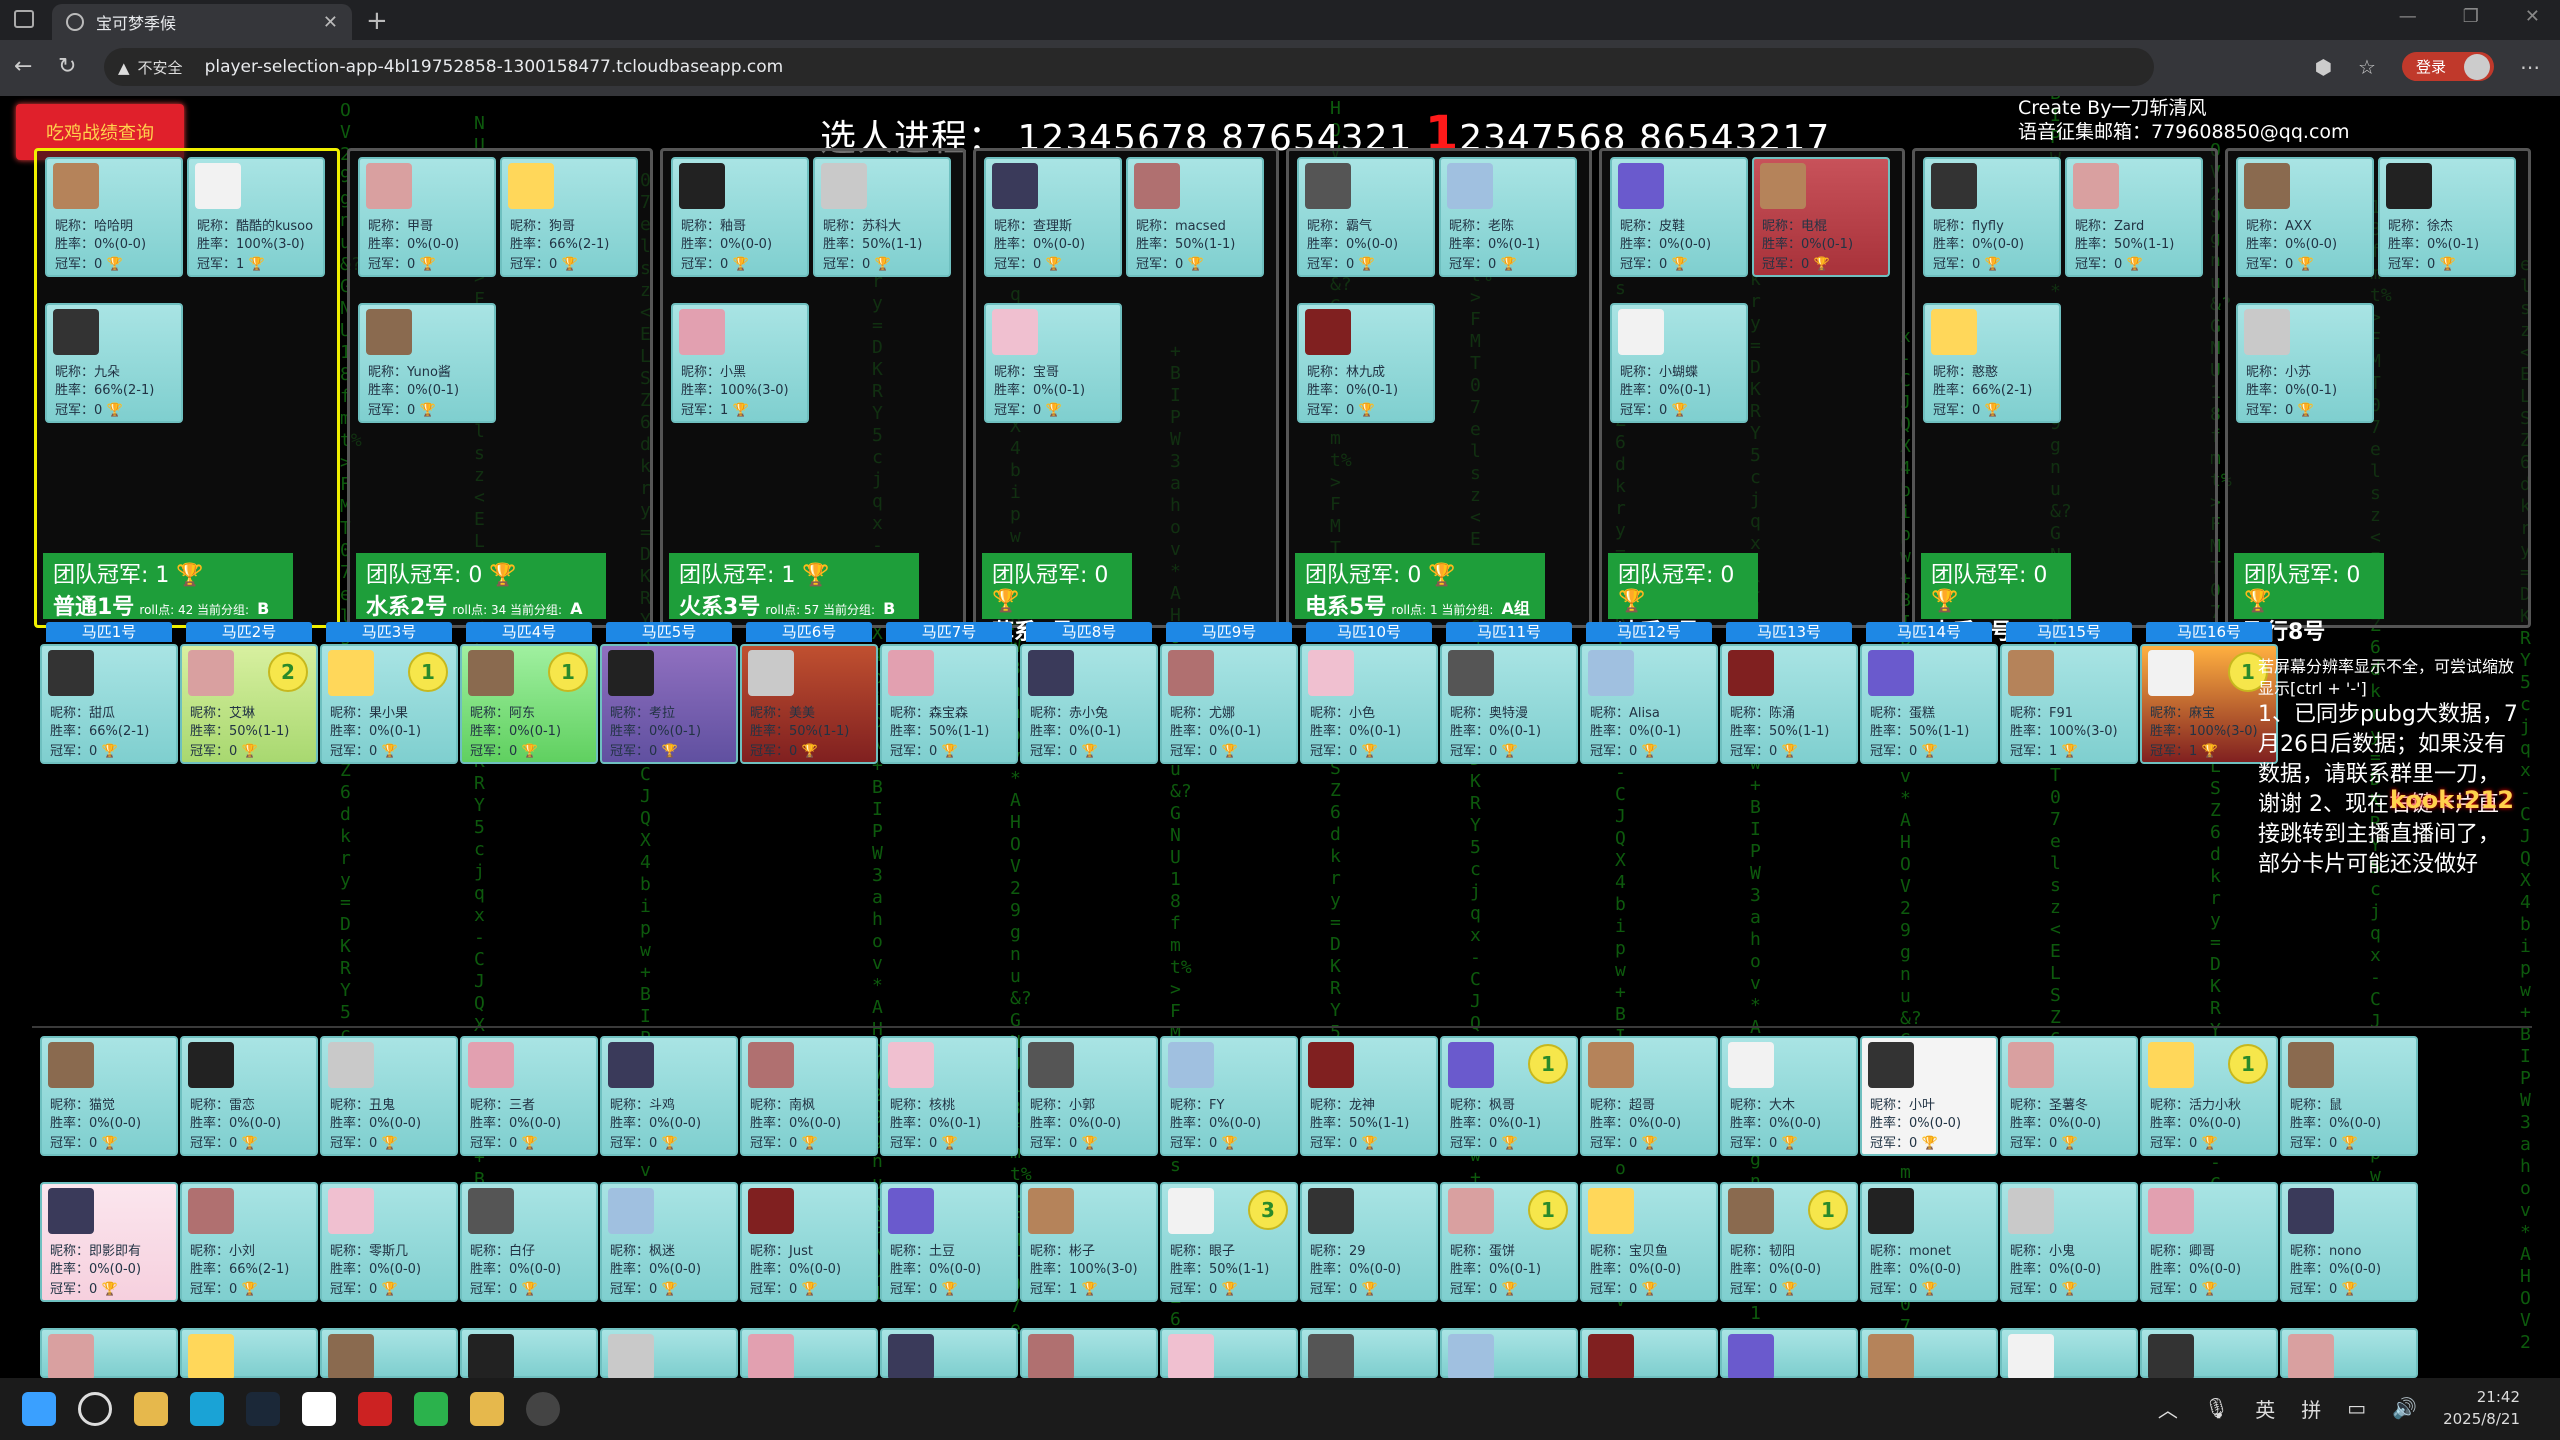  What do you see at coordinates (2447, 66) in the screenshot?
I see `login-button: 登录` at bounding box center [2447, 66].